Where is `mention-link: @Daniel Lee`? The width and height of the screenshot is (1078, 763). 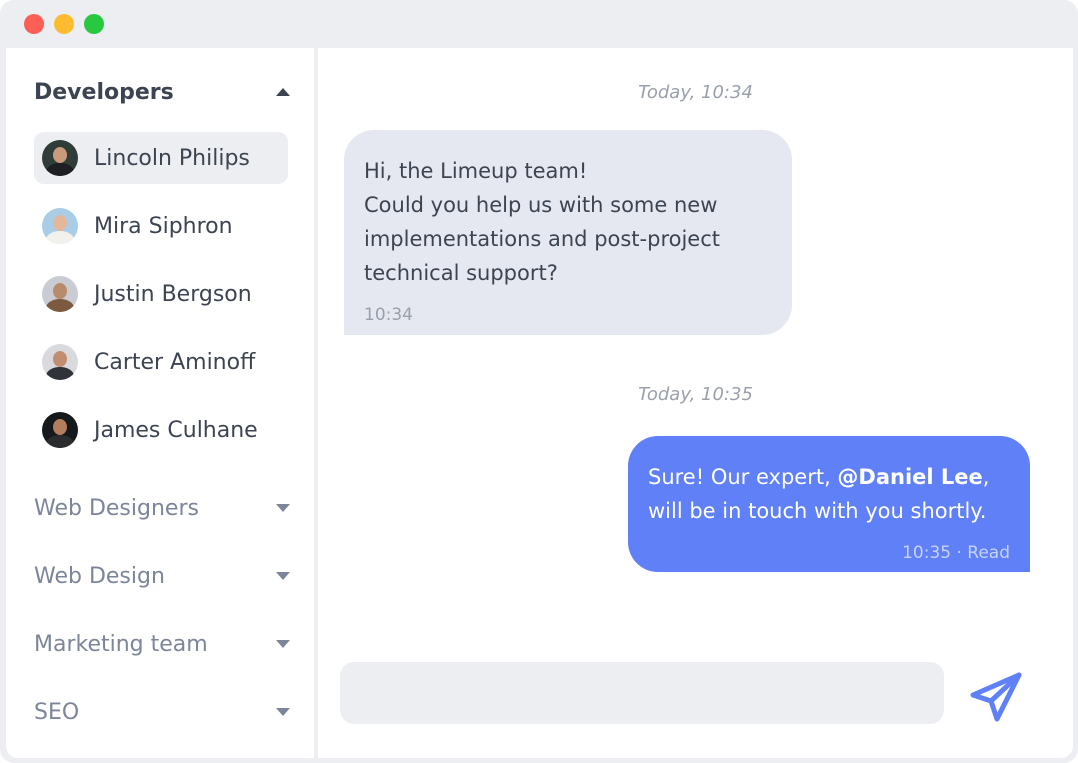 mention-link: @Daniel Lee is located at coordinates (909, 477).